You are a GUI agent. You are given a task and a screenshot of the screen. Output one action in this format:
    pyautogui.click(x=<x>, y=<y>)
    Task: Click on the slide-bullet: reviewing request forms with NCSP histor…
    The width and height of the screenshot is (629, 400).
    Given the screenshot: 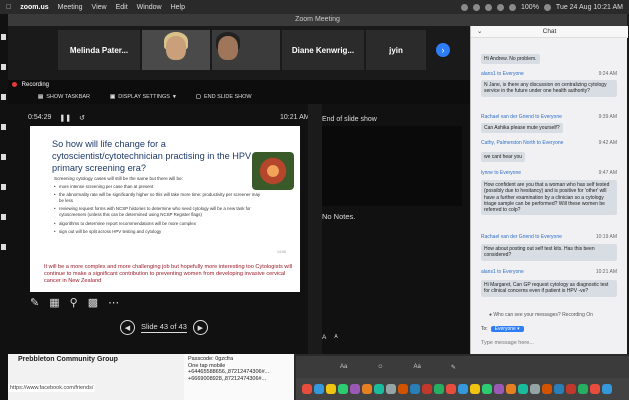 What is the action you would take?
    pyautogui.click(x=158, y=212)
    